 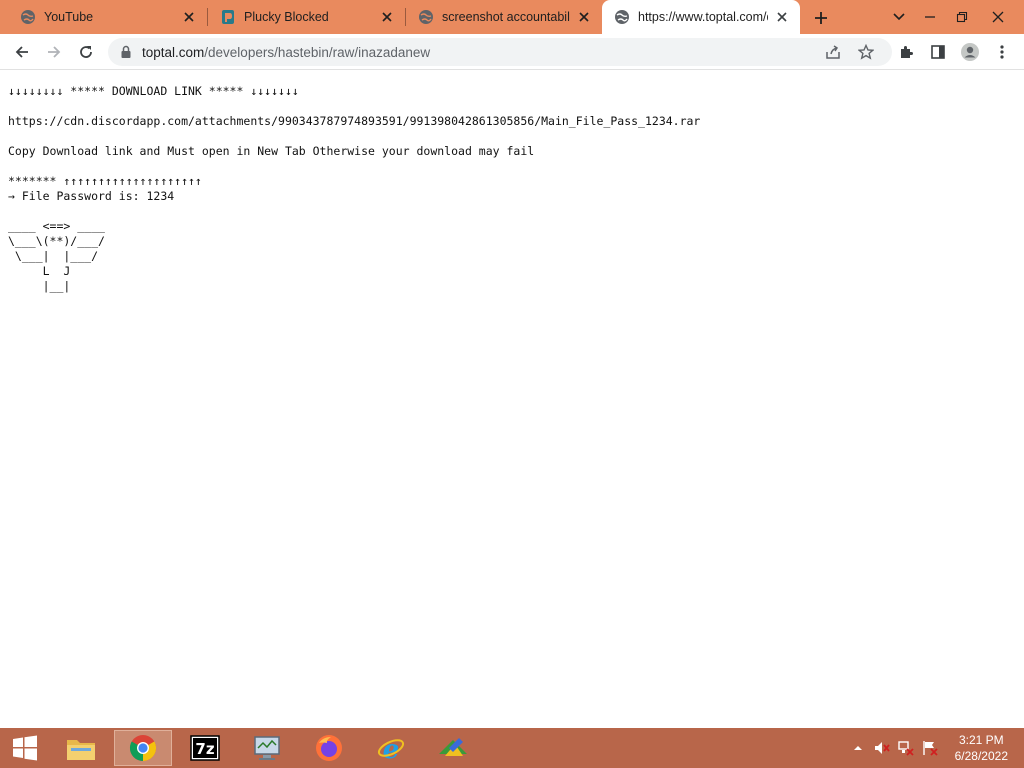 I want to click on back-arrow-icon, so click(x=21, y=52).